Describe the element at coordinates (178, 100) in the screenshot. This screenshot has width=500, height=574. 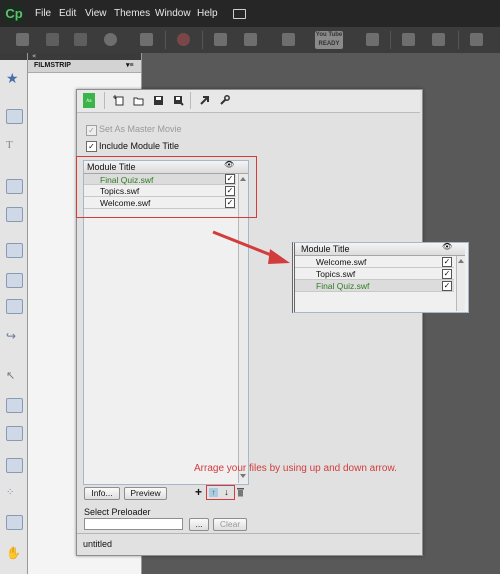
I see `save-as-icon` at that location.